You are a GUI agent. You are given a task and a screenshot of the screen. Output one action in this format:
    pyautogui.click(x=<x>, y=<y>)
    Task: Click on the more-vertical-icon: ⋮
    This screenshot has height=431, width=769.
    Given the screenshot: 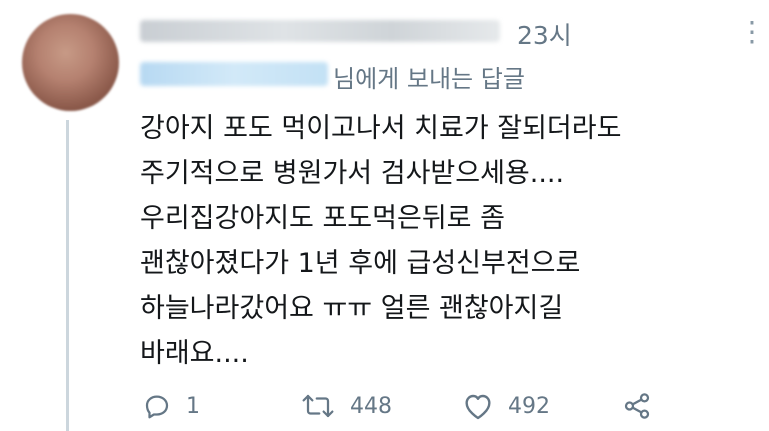 What is the action you would take?
    pyautogui.click(x=752, y=32)
    